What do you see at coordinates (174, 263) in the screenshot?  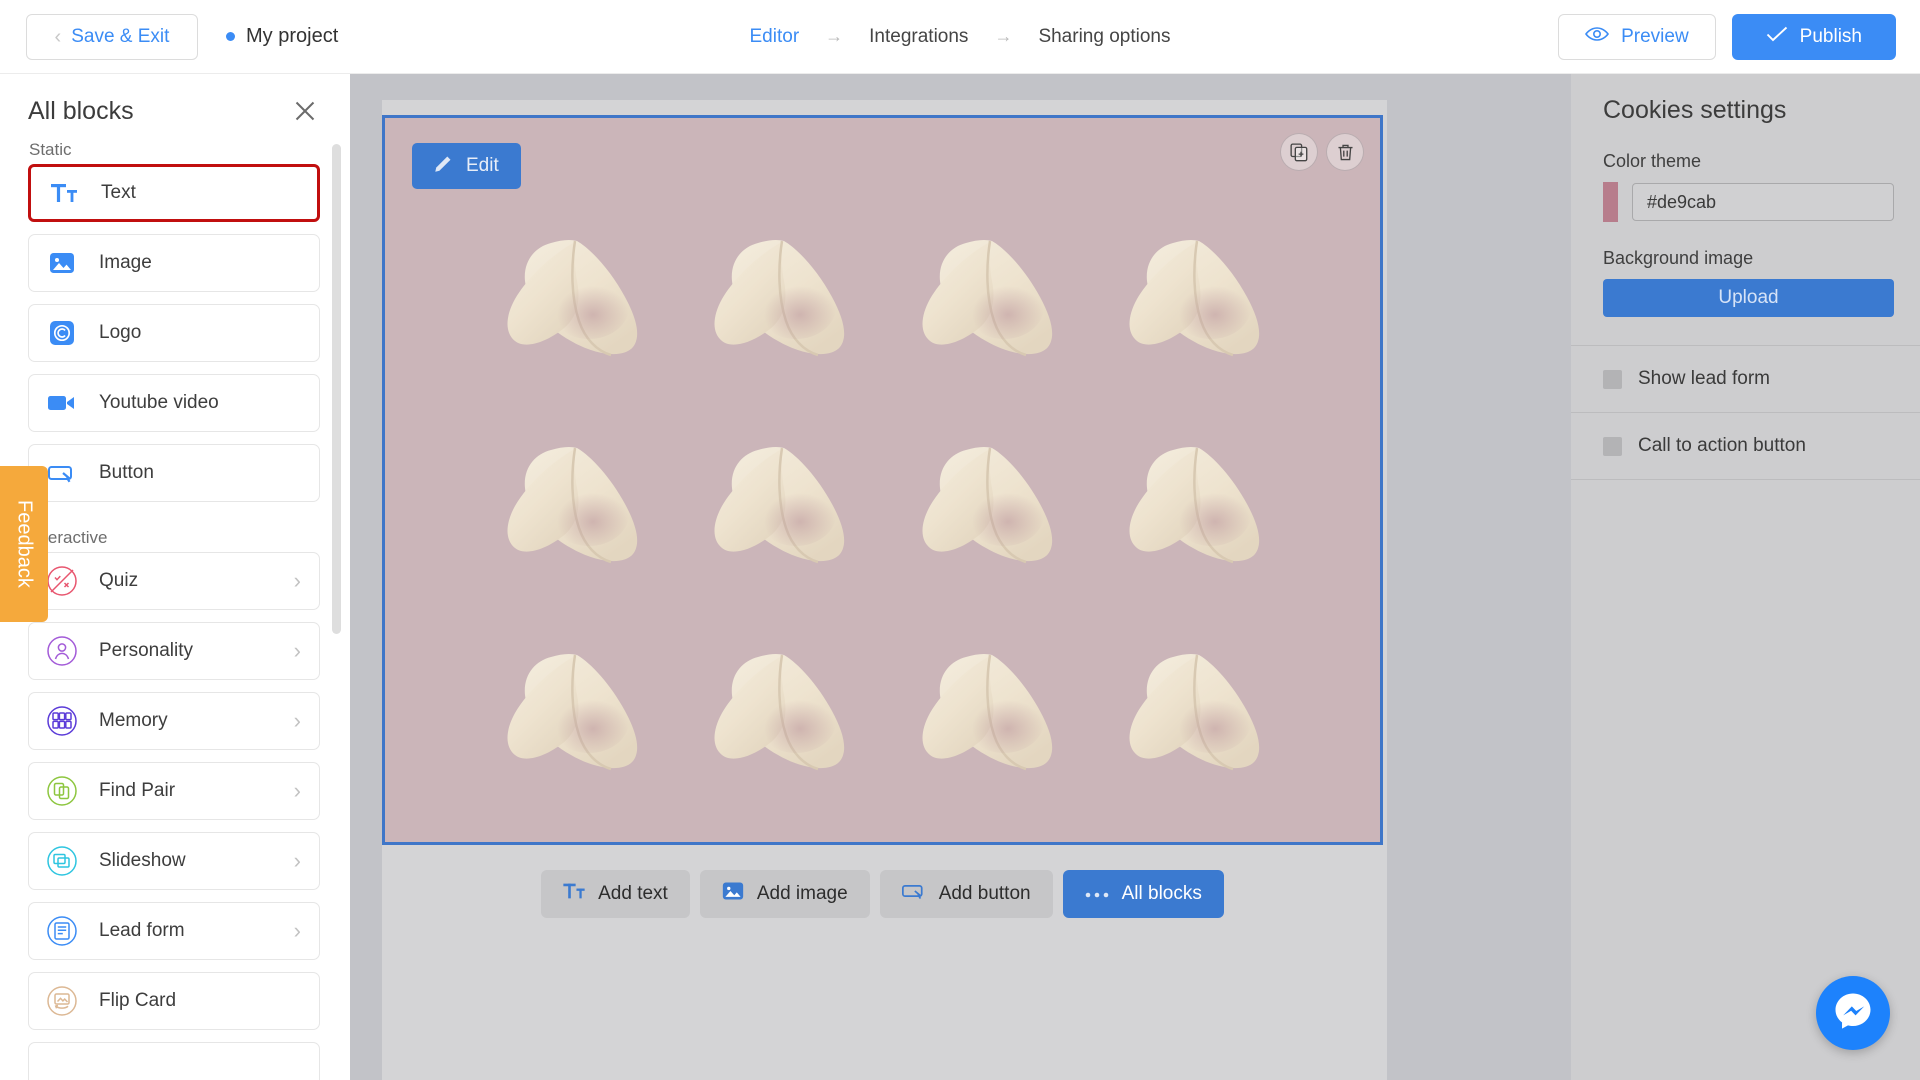 I see `sidebar-item-image: Image` at bounding box center [174, 263].